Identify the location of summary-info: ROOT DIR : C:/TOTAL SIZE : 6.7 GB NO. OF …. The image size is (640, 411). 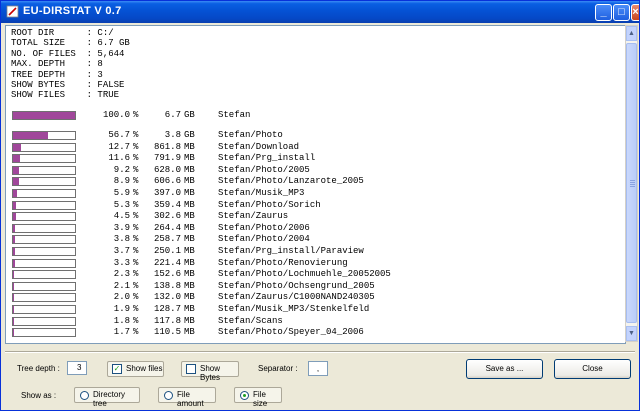
(70, 64).